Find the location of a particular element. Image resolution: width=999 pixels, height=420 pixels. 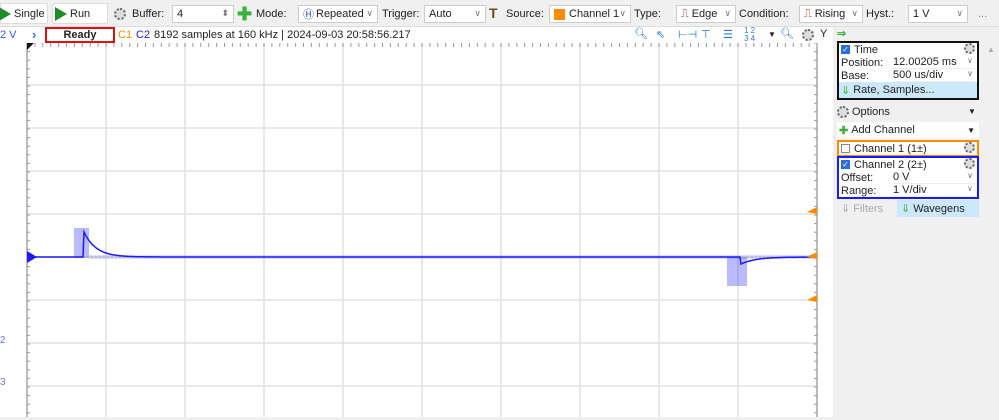

y-axis-button: Y is located at coordinates (824, 34).